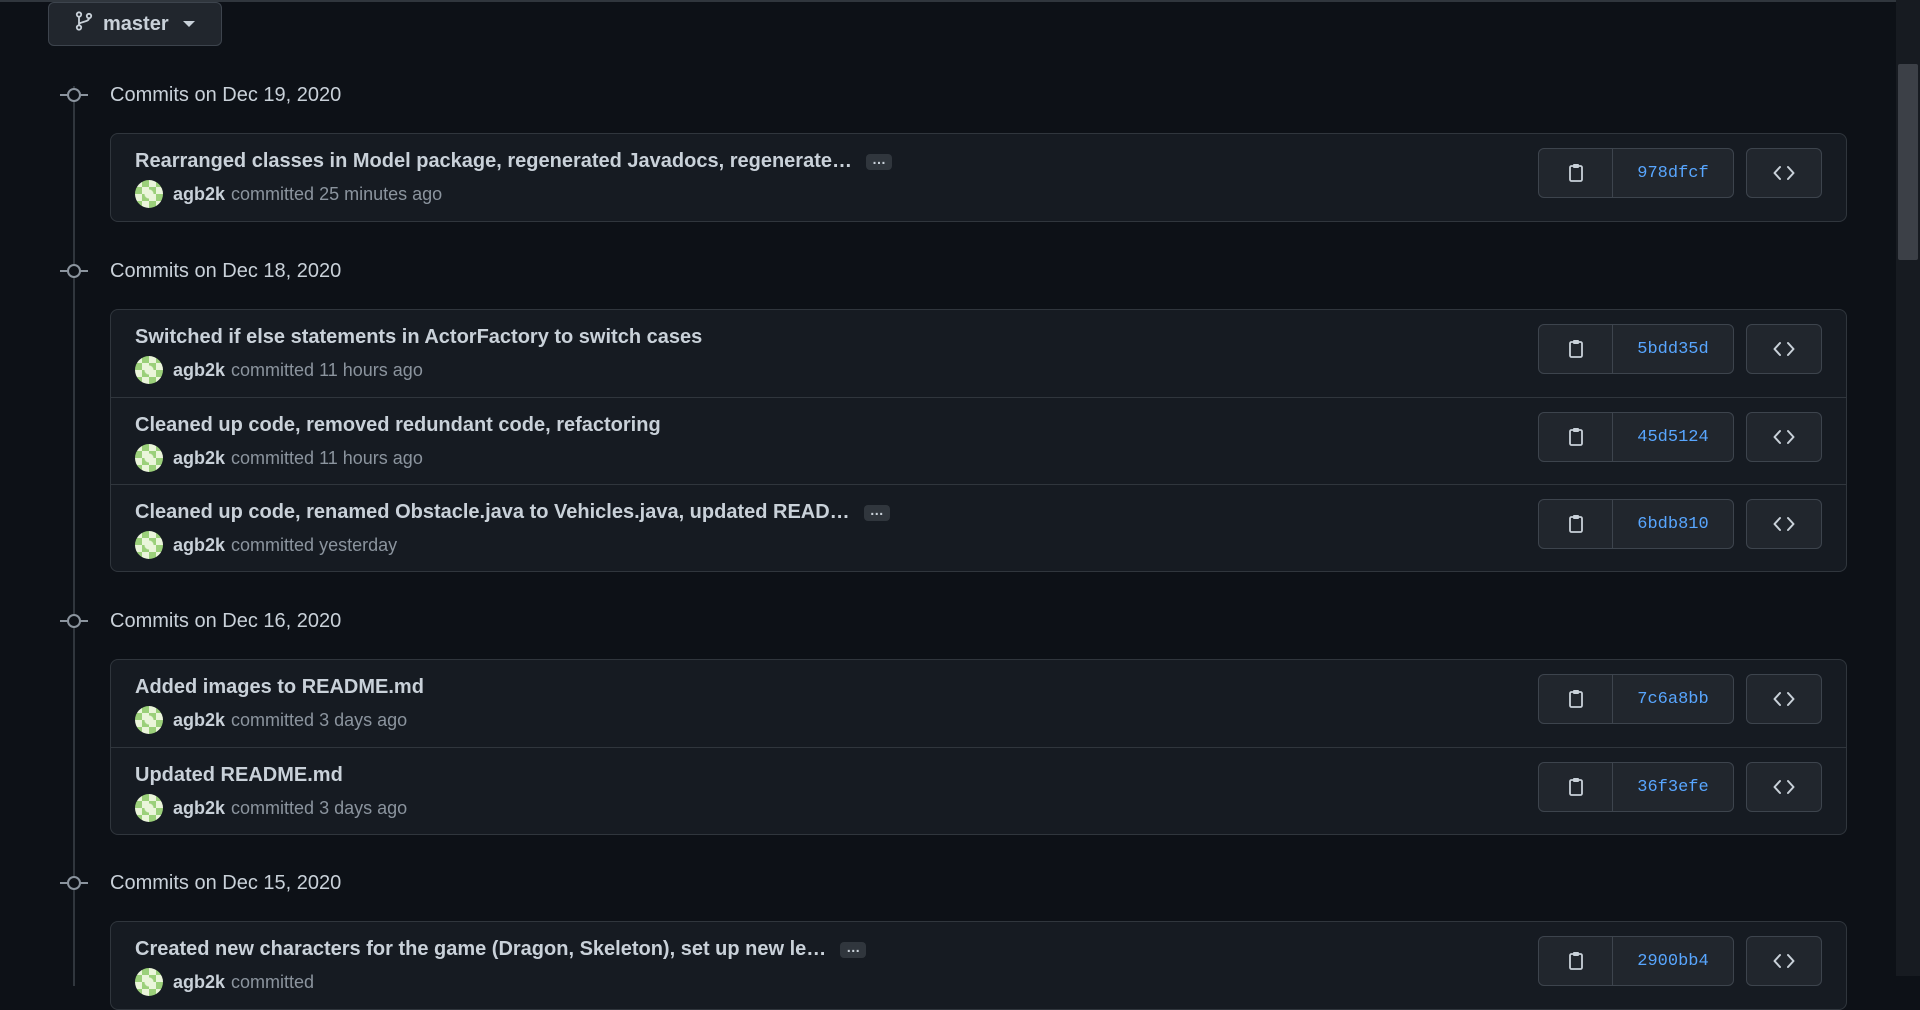 The width and height of the screenshot is (1920, 1010). I want to click on branch-select-button: master, so click(135, 24).